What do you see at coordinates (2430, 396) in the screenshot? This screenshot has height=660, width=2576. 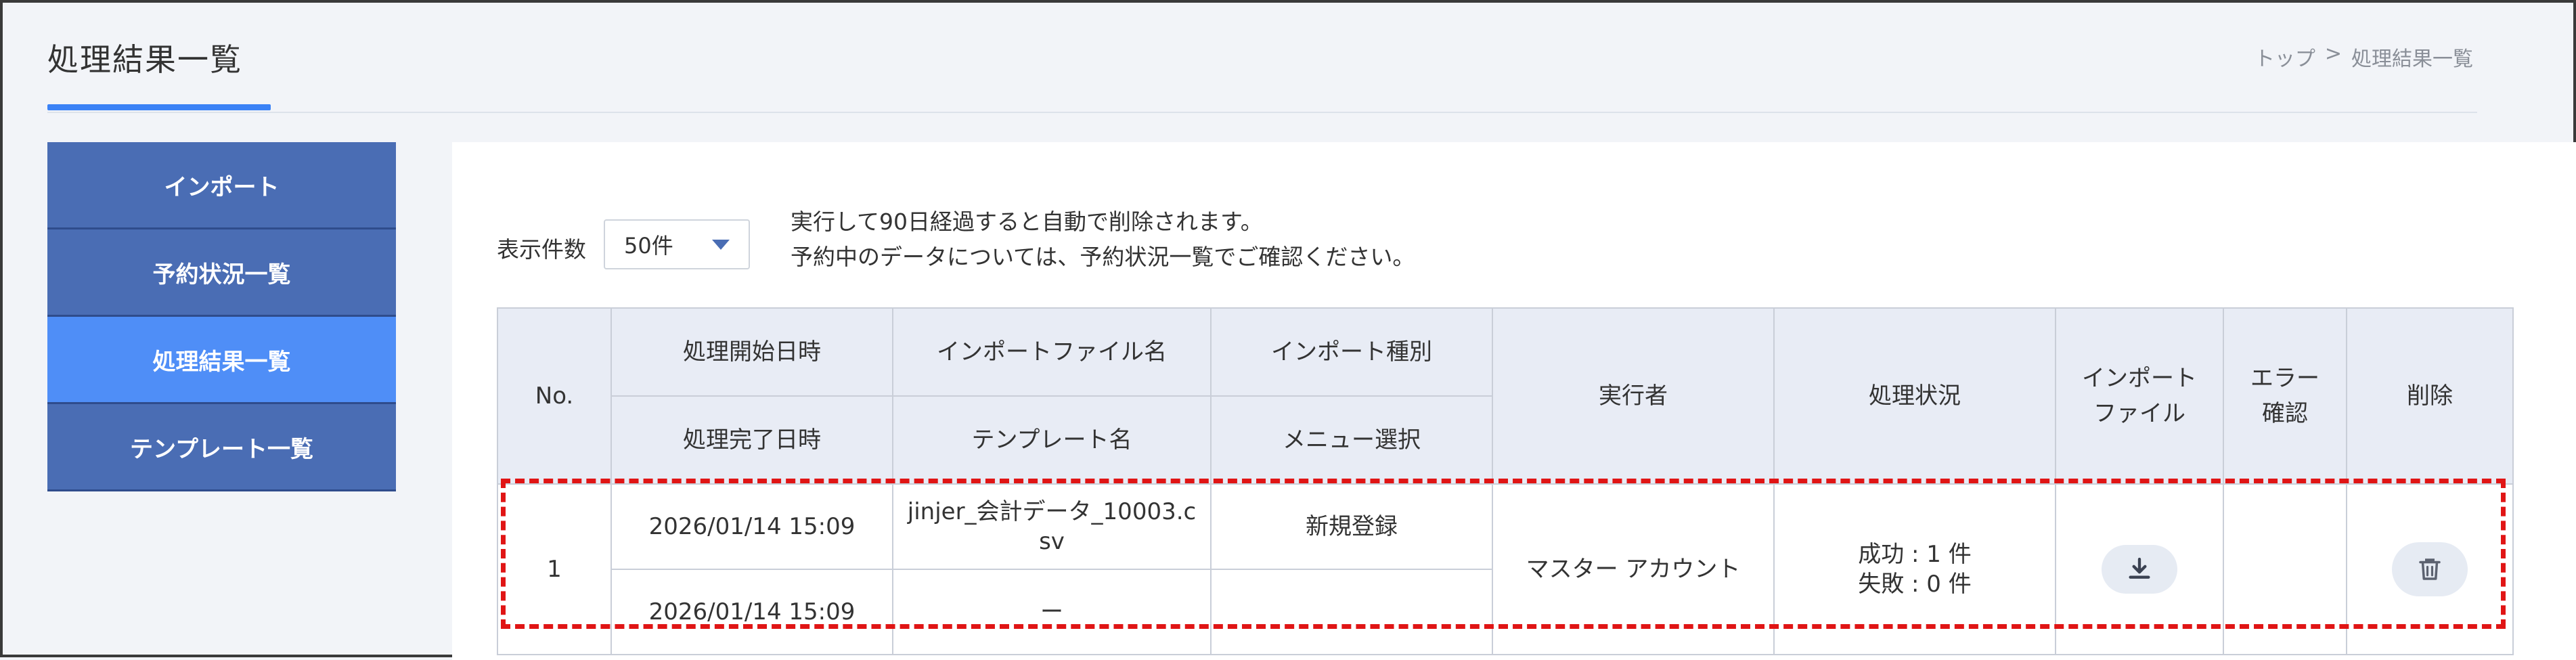 I see `col-header-delete: 削除` at bounding box center [2430, 396].